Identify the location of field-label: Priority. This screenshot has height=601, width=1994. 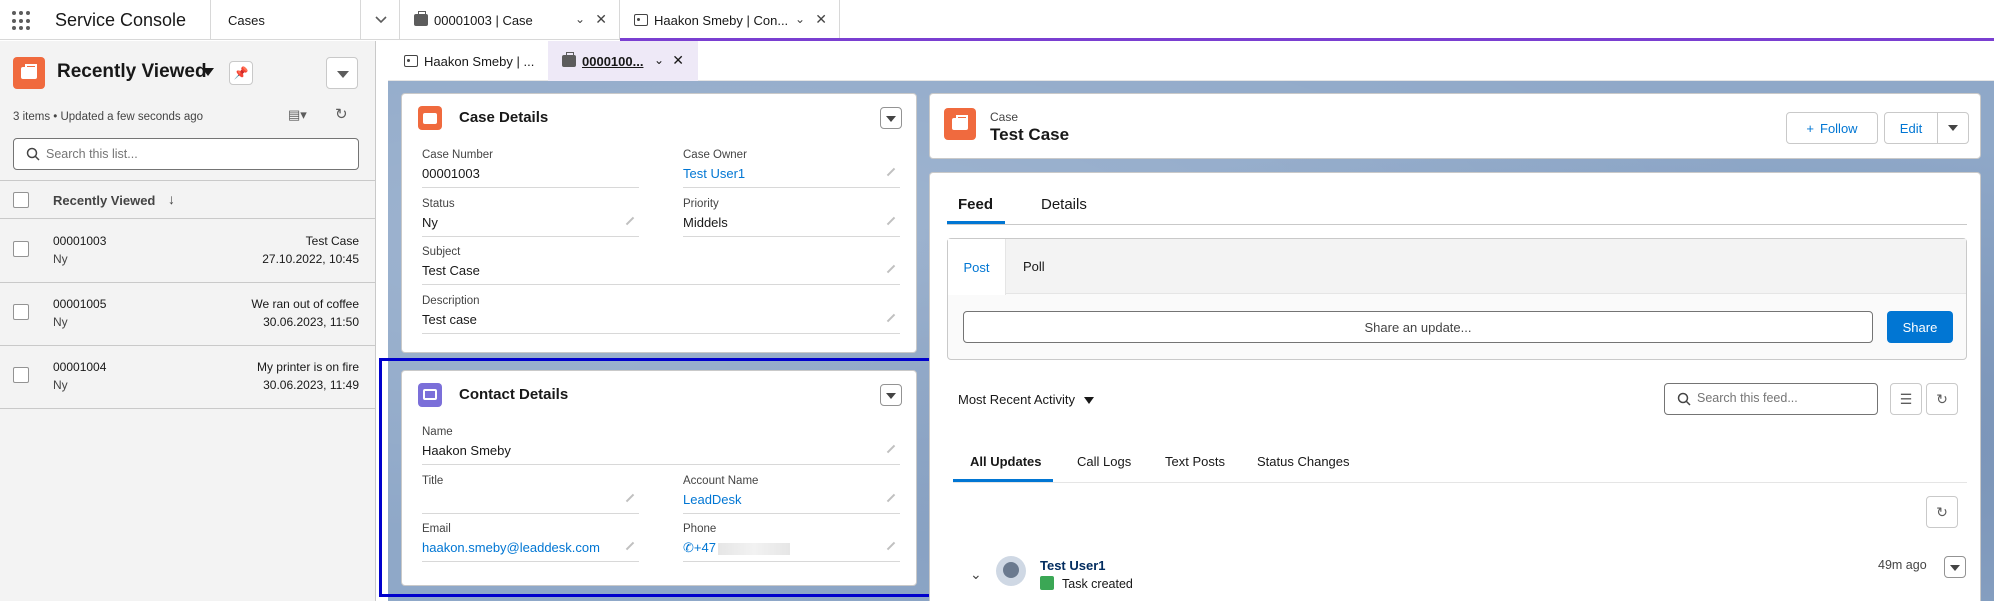
(701, 204).